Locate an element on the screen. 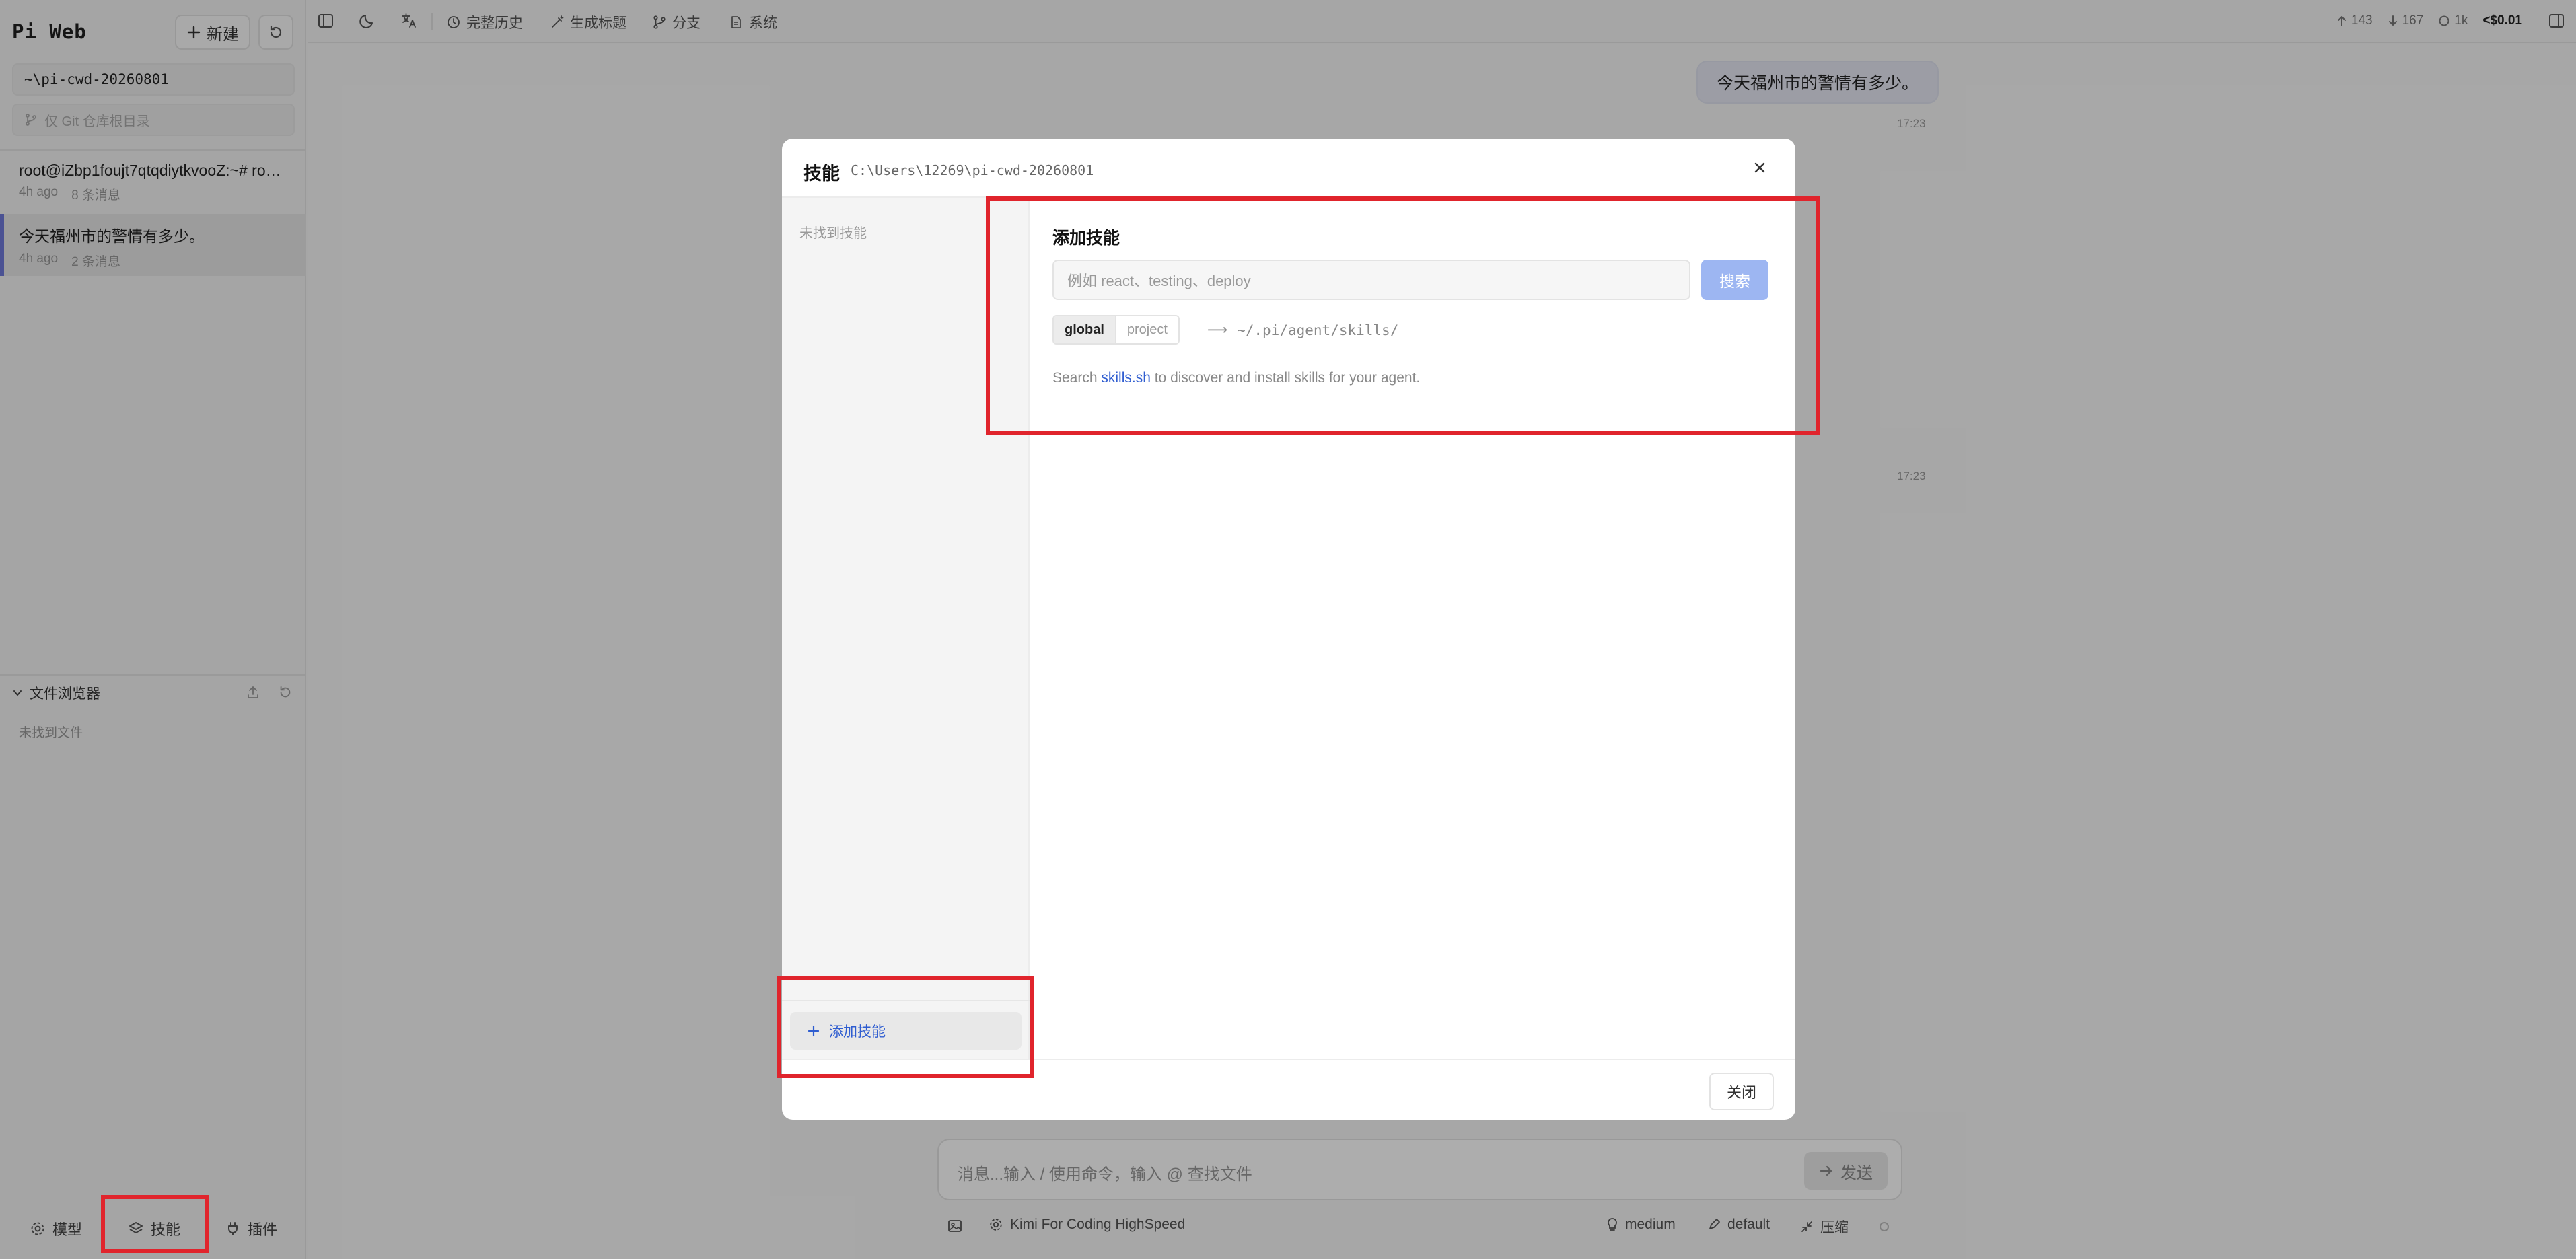  close-icon is located at coordinates (1759, 167).